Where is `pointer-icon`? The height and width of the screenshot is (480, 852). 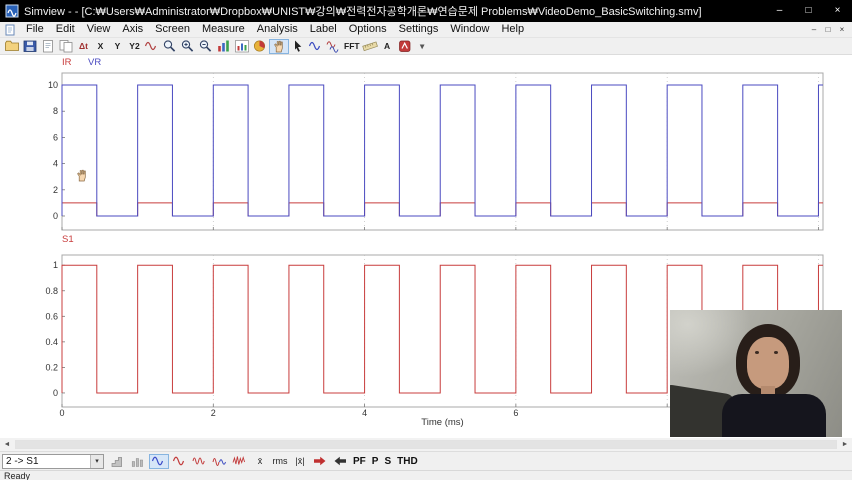 pointer-icon is located at coordinates (298, 46).